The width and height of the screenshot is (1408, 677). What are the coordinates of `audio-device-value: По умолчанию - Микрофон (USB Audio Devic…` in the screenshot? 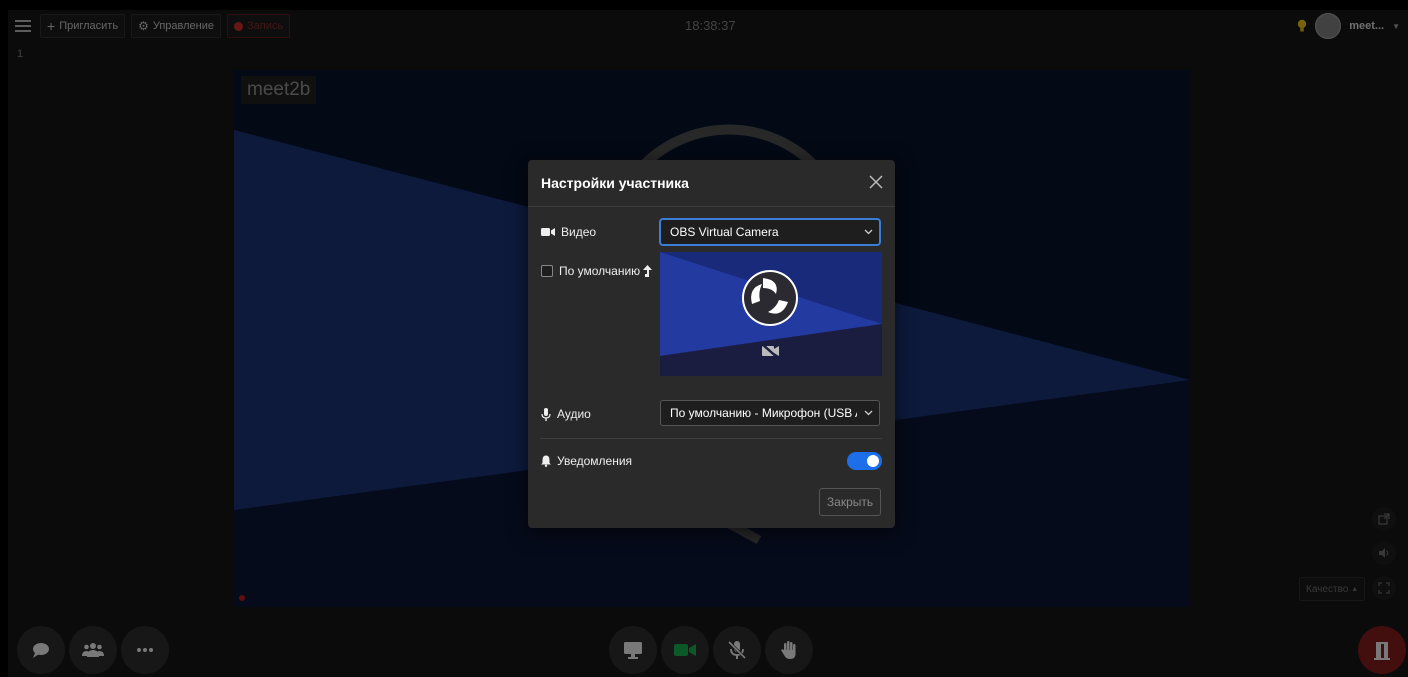 It's located at (763, 413).